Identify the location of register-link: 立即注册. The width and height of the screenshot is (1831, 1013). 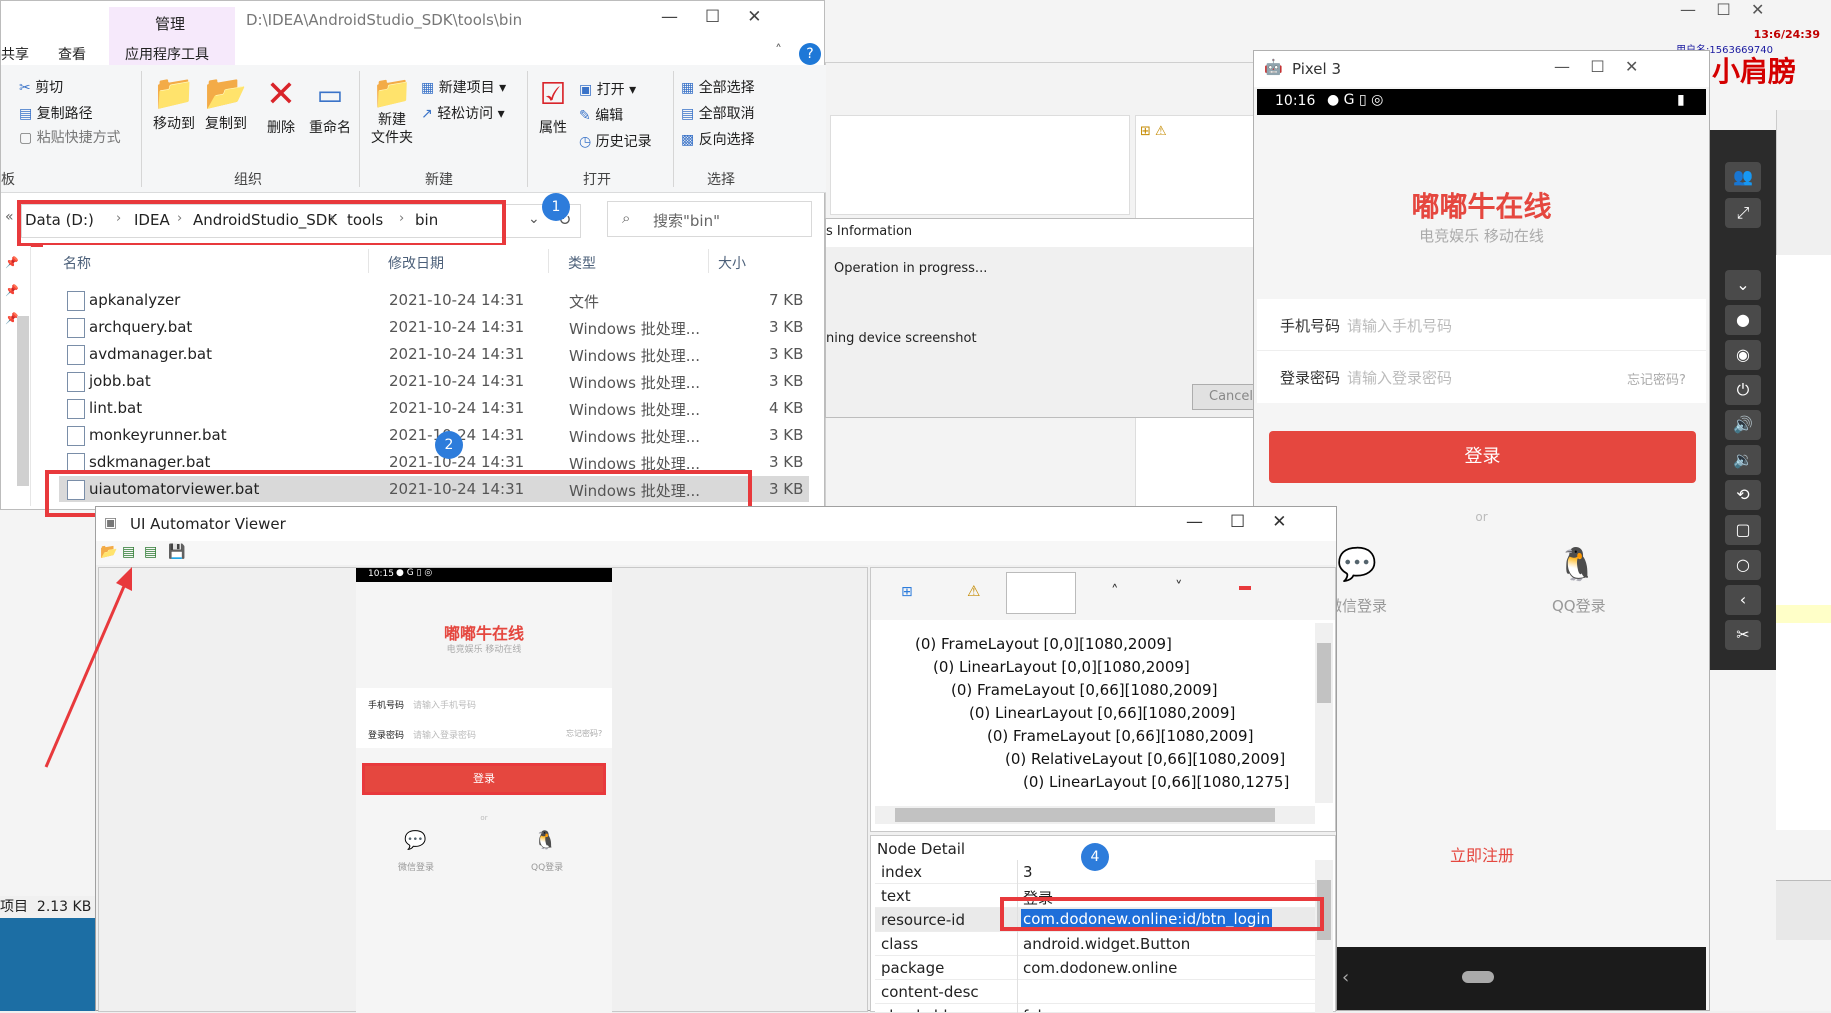
(1482, 853).